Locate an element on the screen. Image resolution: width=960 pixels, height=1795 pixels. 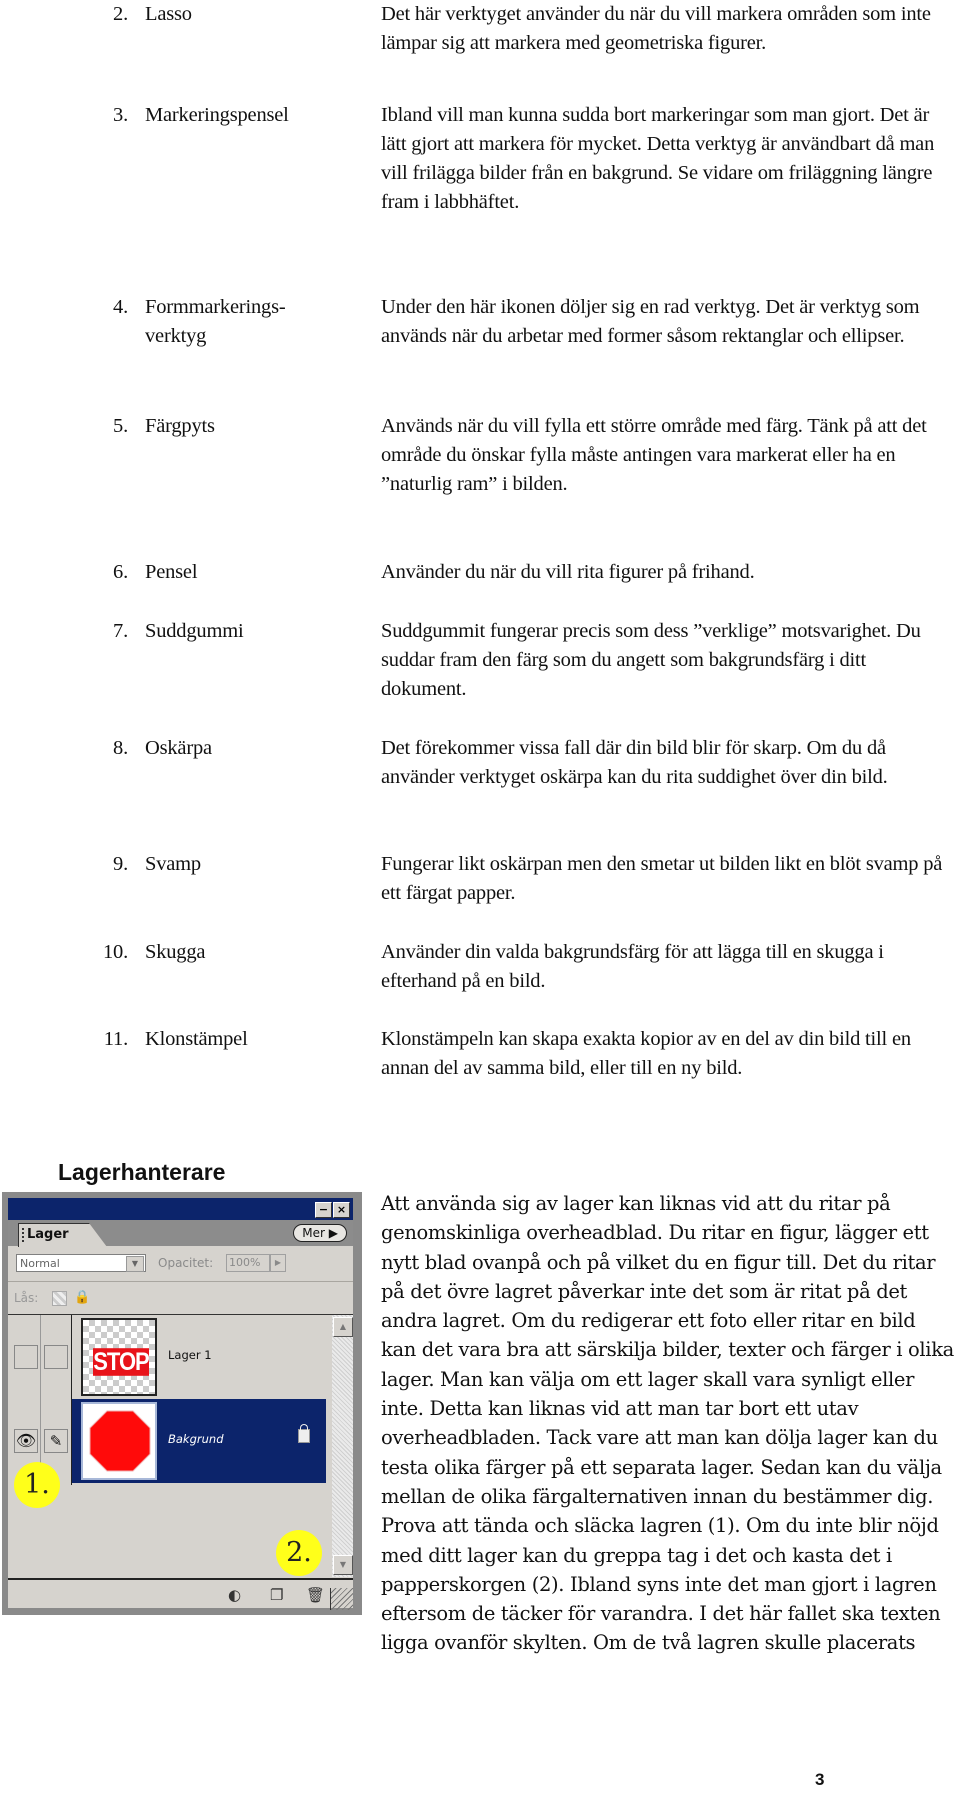
tool-name: Lasso is located at coordinates (168, 14).